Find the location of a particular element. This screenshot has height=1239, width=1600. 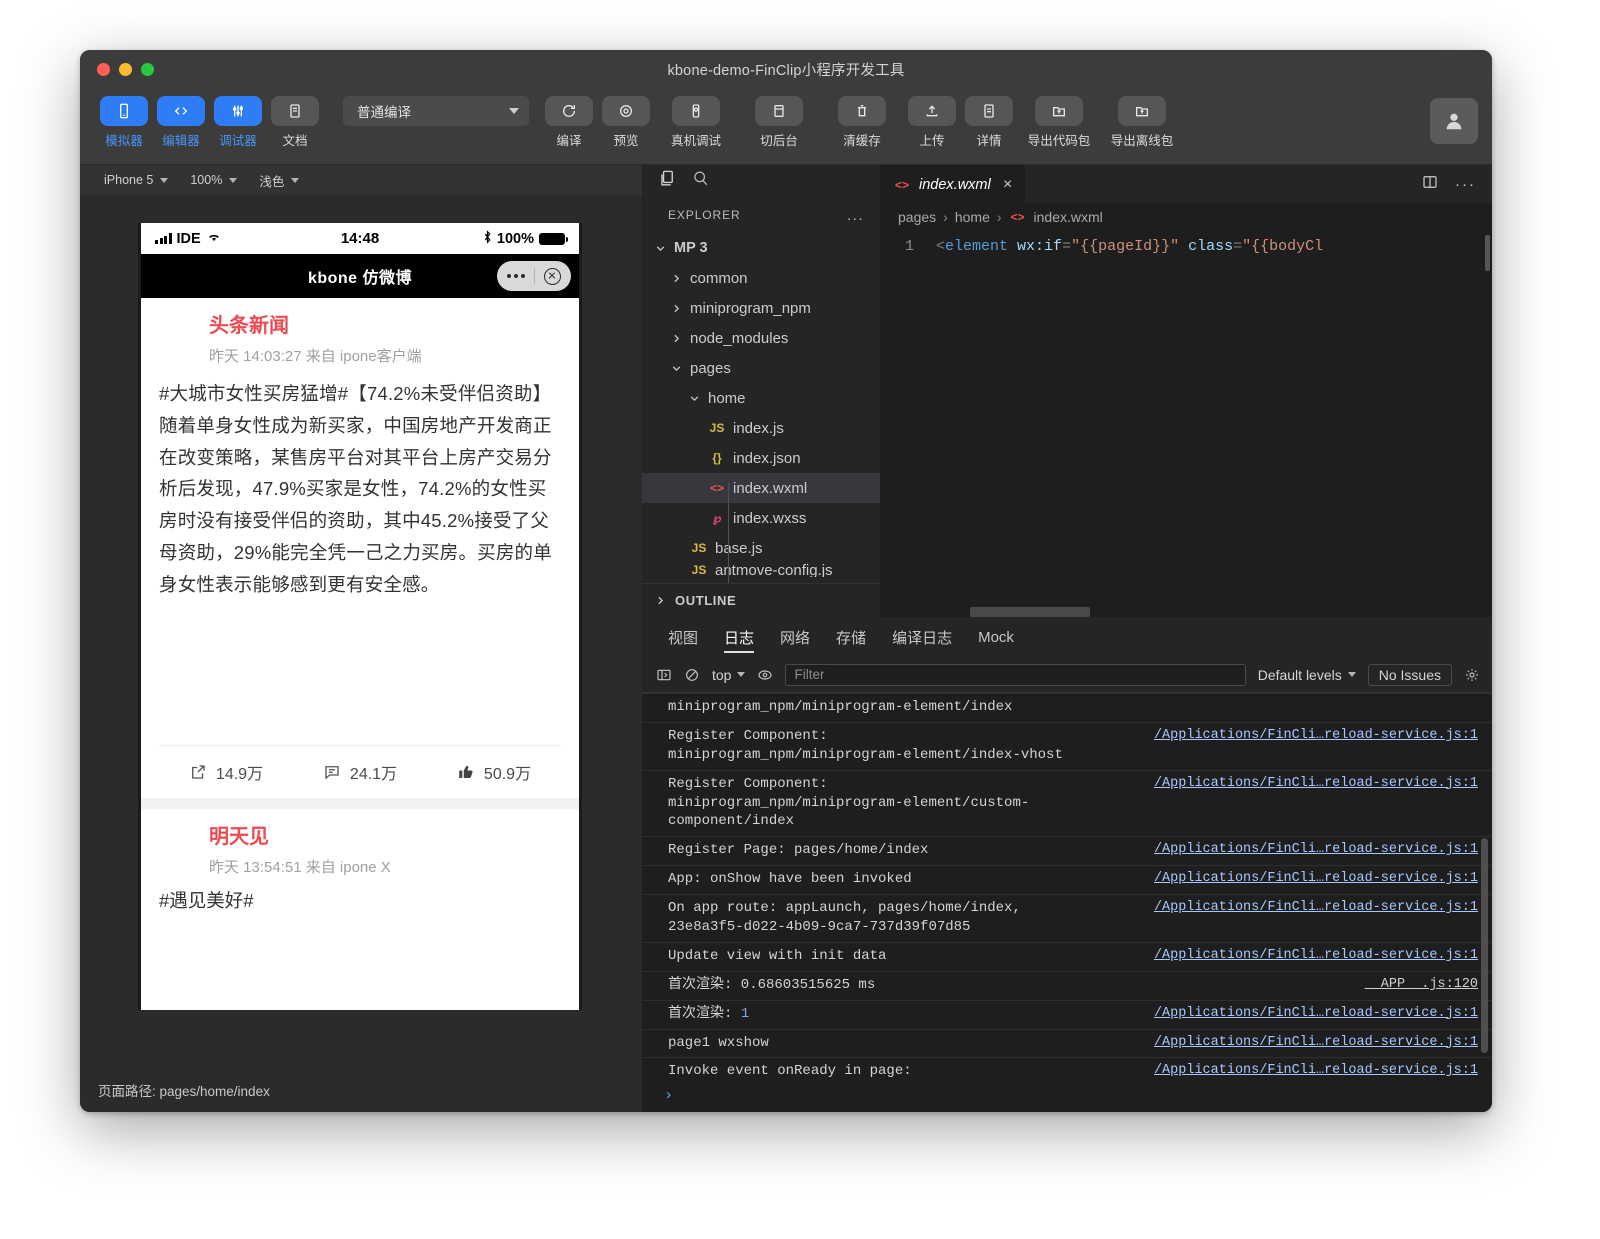

post-header: 头条新闻 昨天 14:03:27 来自 ipone客户端 is located at coordinates (360, 339).